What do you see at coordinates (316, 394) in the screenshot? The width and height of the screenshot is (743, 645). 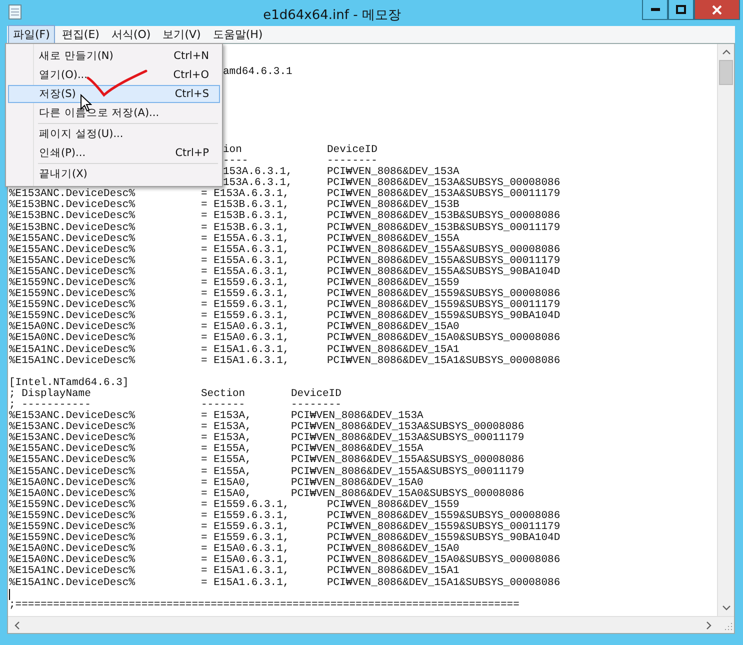 I see `code-text: DeviceID` at bounding box center [316, 394].